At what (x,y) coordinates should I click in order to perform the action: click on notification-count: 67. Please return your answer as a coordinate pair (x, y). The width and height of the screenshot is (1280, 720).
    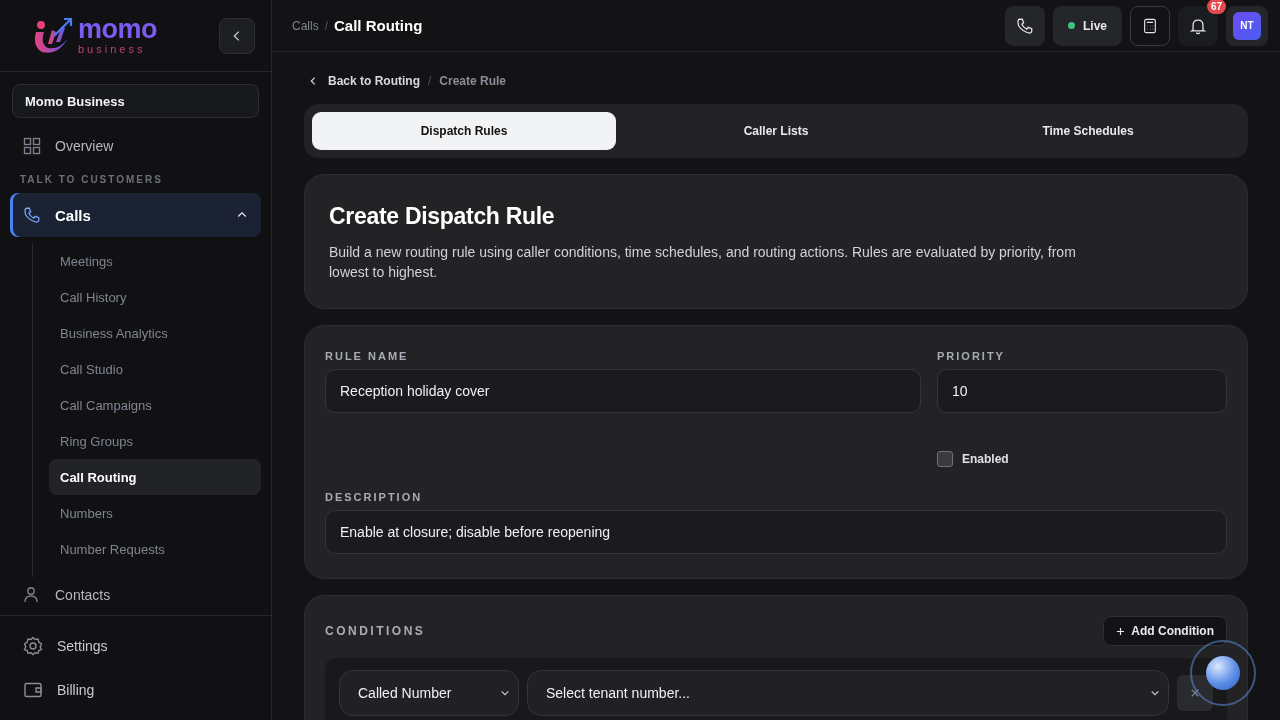
    Looking at the image, I should click on (1216, 7).